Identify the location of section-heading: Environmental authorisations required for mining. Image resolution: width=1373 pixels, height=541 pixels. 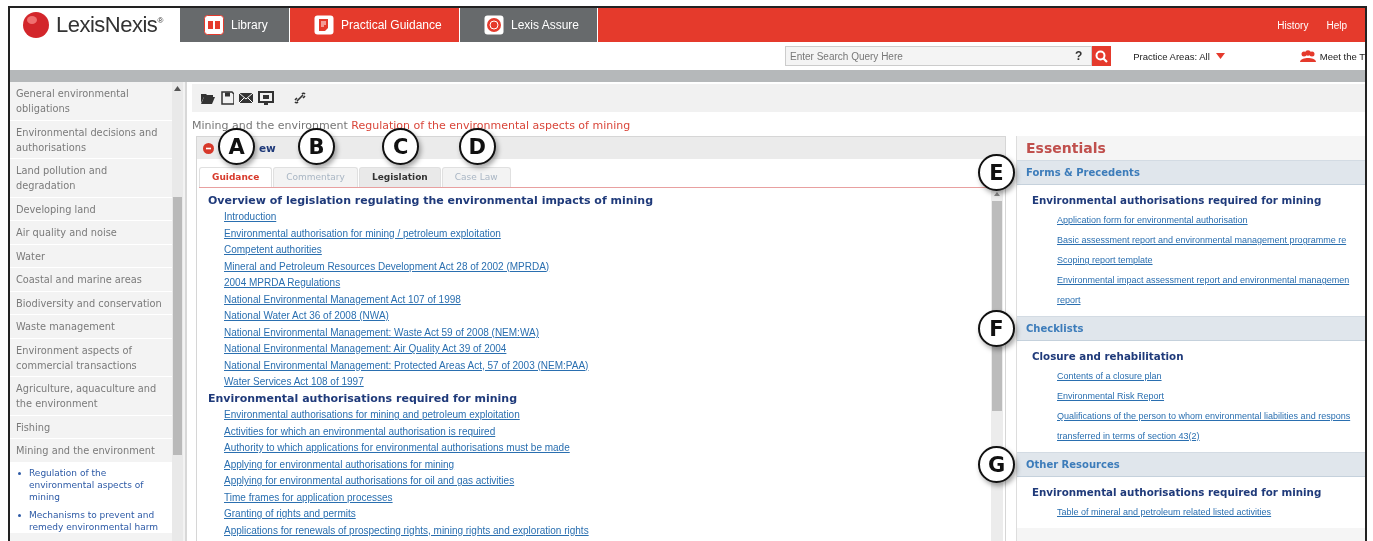
(363, 398).